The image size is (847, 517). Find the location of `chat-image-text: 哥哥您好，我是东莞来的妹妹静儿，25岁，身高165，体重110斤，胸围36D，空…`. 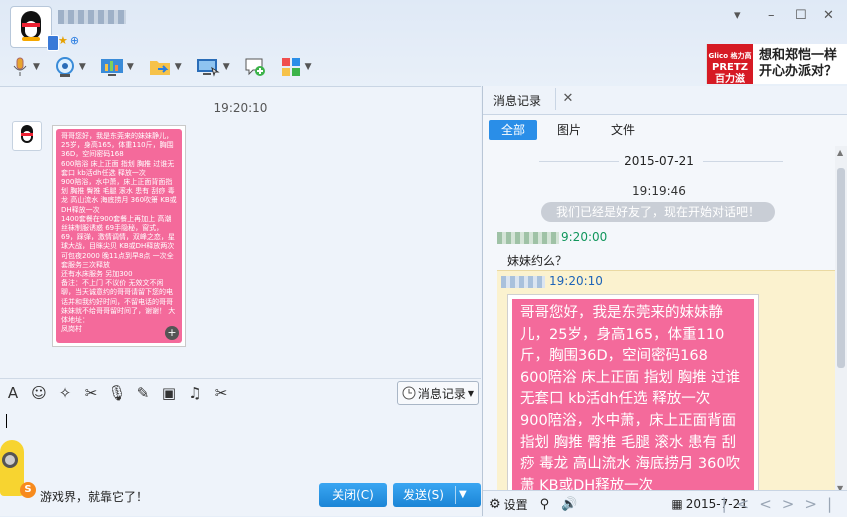

chat-image-text: 哥哥您好，我是东莞来的妹妹静儿，25岁，身高165，体重110斤，胸围36D，空… is located at coordinates (119, 236).